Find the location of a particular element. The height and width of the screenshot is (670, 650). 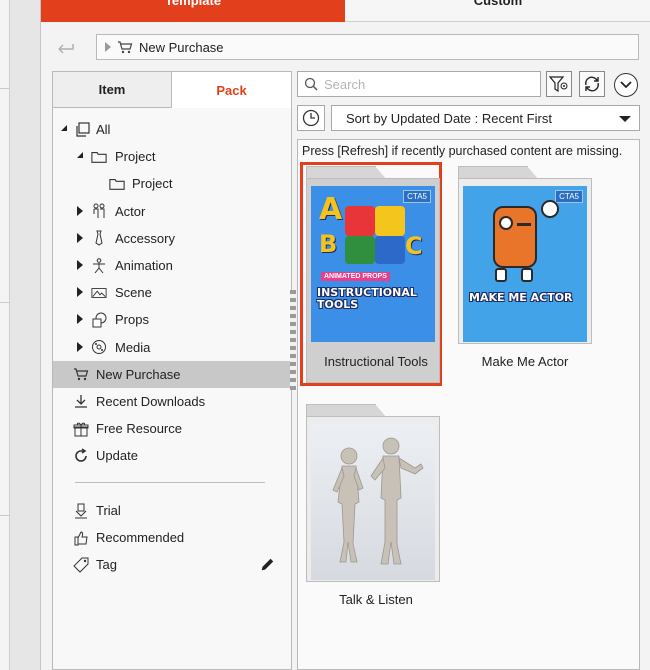

actor-icon is located at coordinates (99, 211).